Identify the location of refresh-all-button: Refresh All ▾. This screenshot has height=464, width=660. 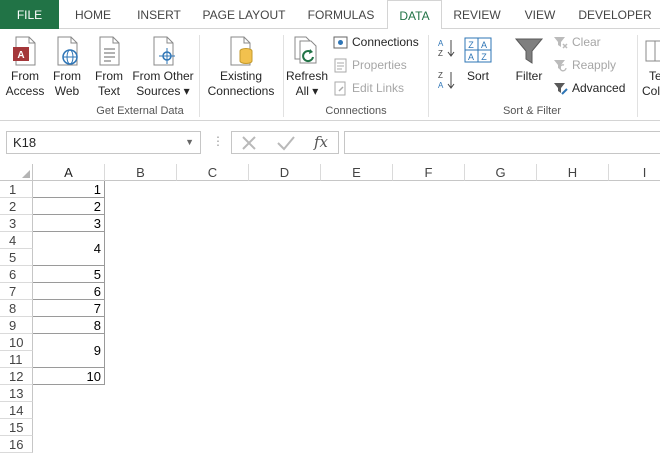
(307, 67).